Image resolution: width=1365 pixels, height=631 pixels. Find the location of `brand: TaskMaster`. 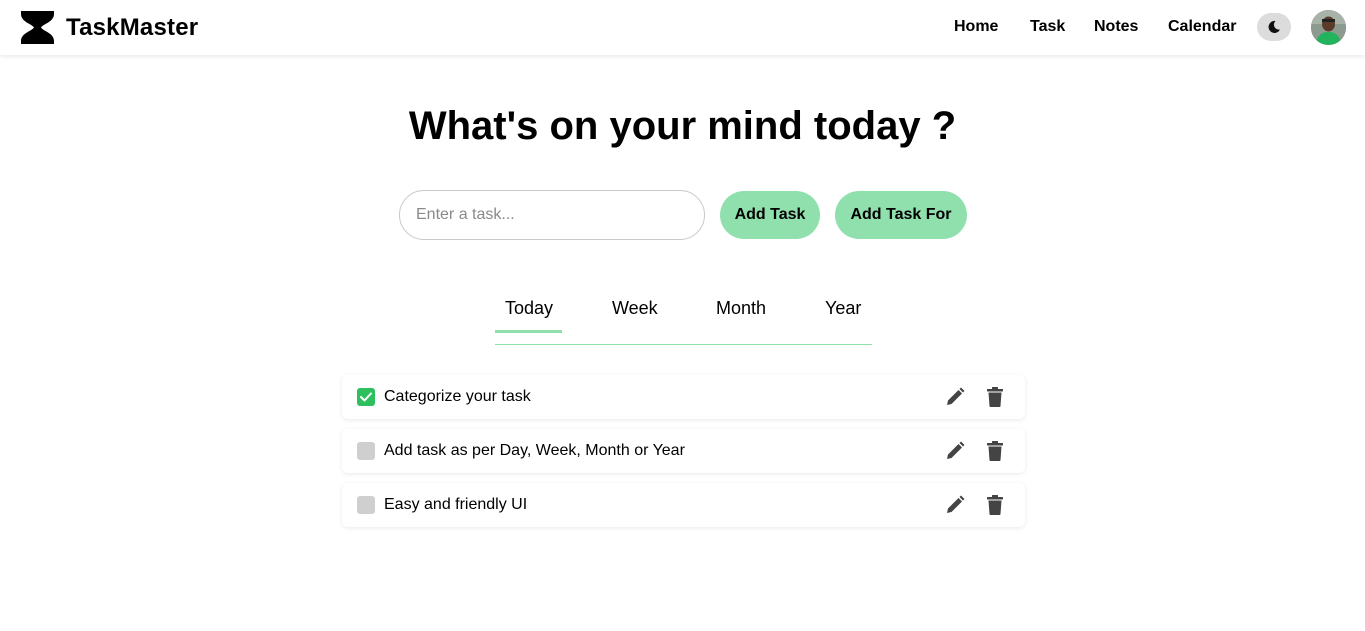

brand: TaskMaster is located at coordinates (108, 27).